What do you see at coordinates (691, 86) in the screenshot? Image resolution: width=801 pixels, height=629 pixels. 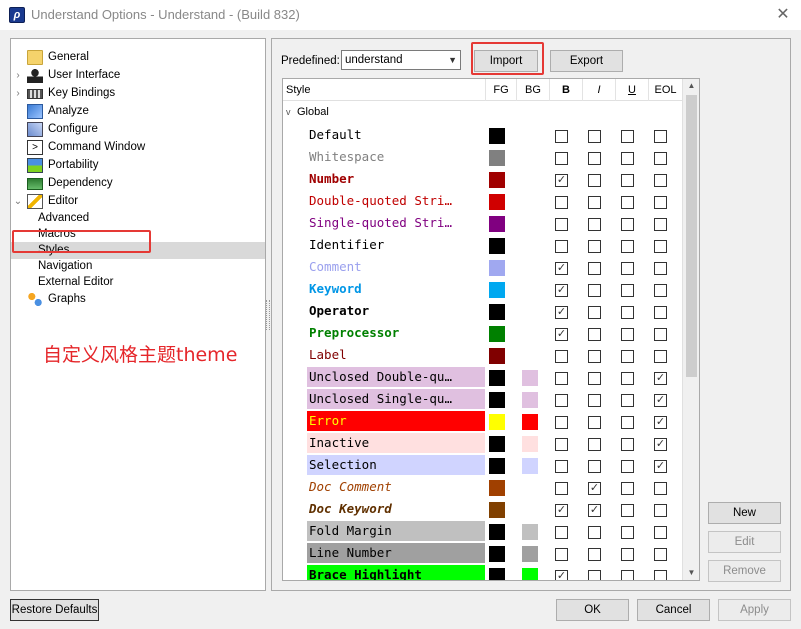 I see `scroll-up-icon: ▲` at bounding box center [691, 86].